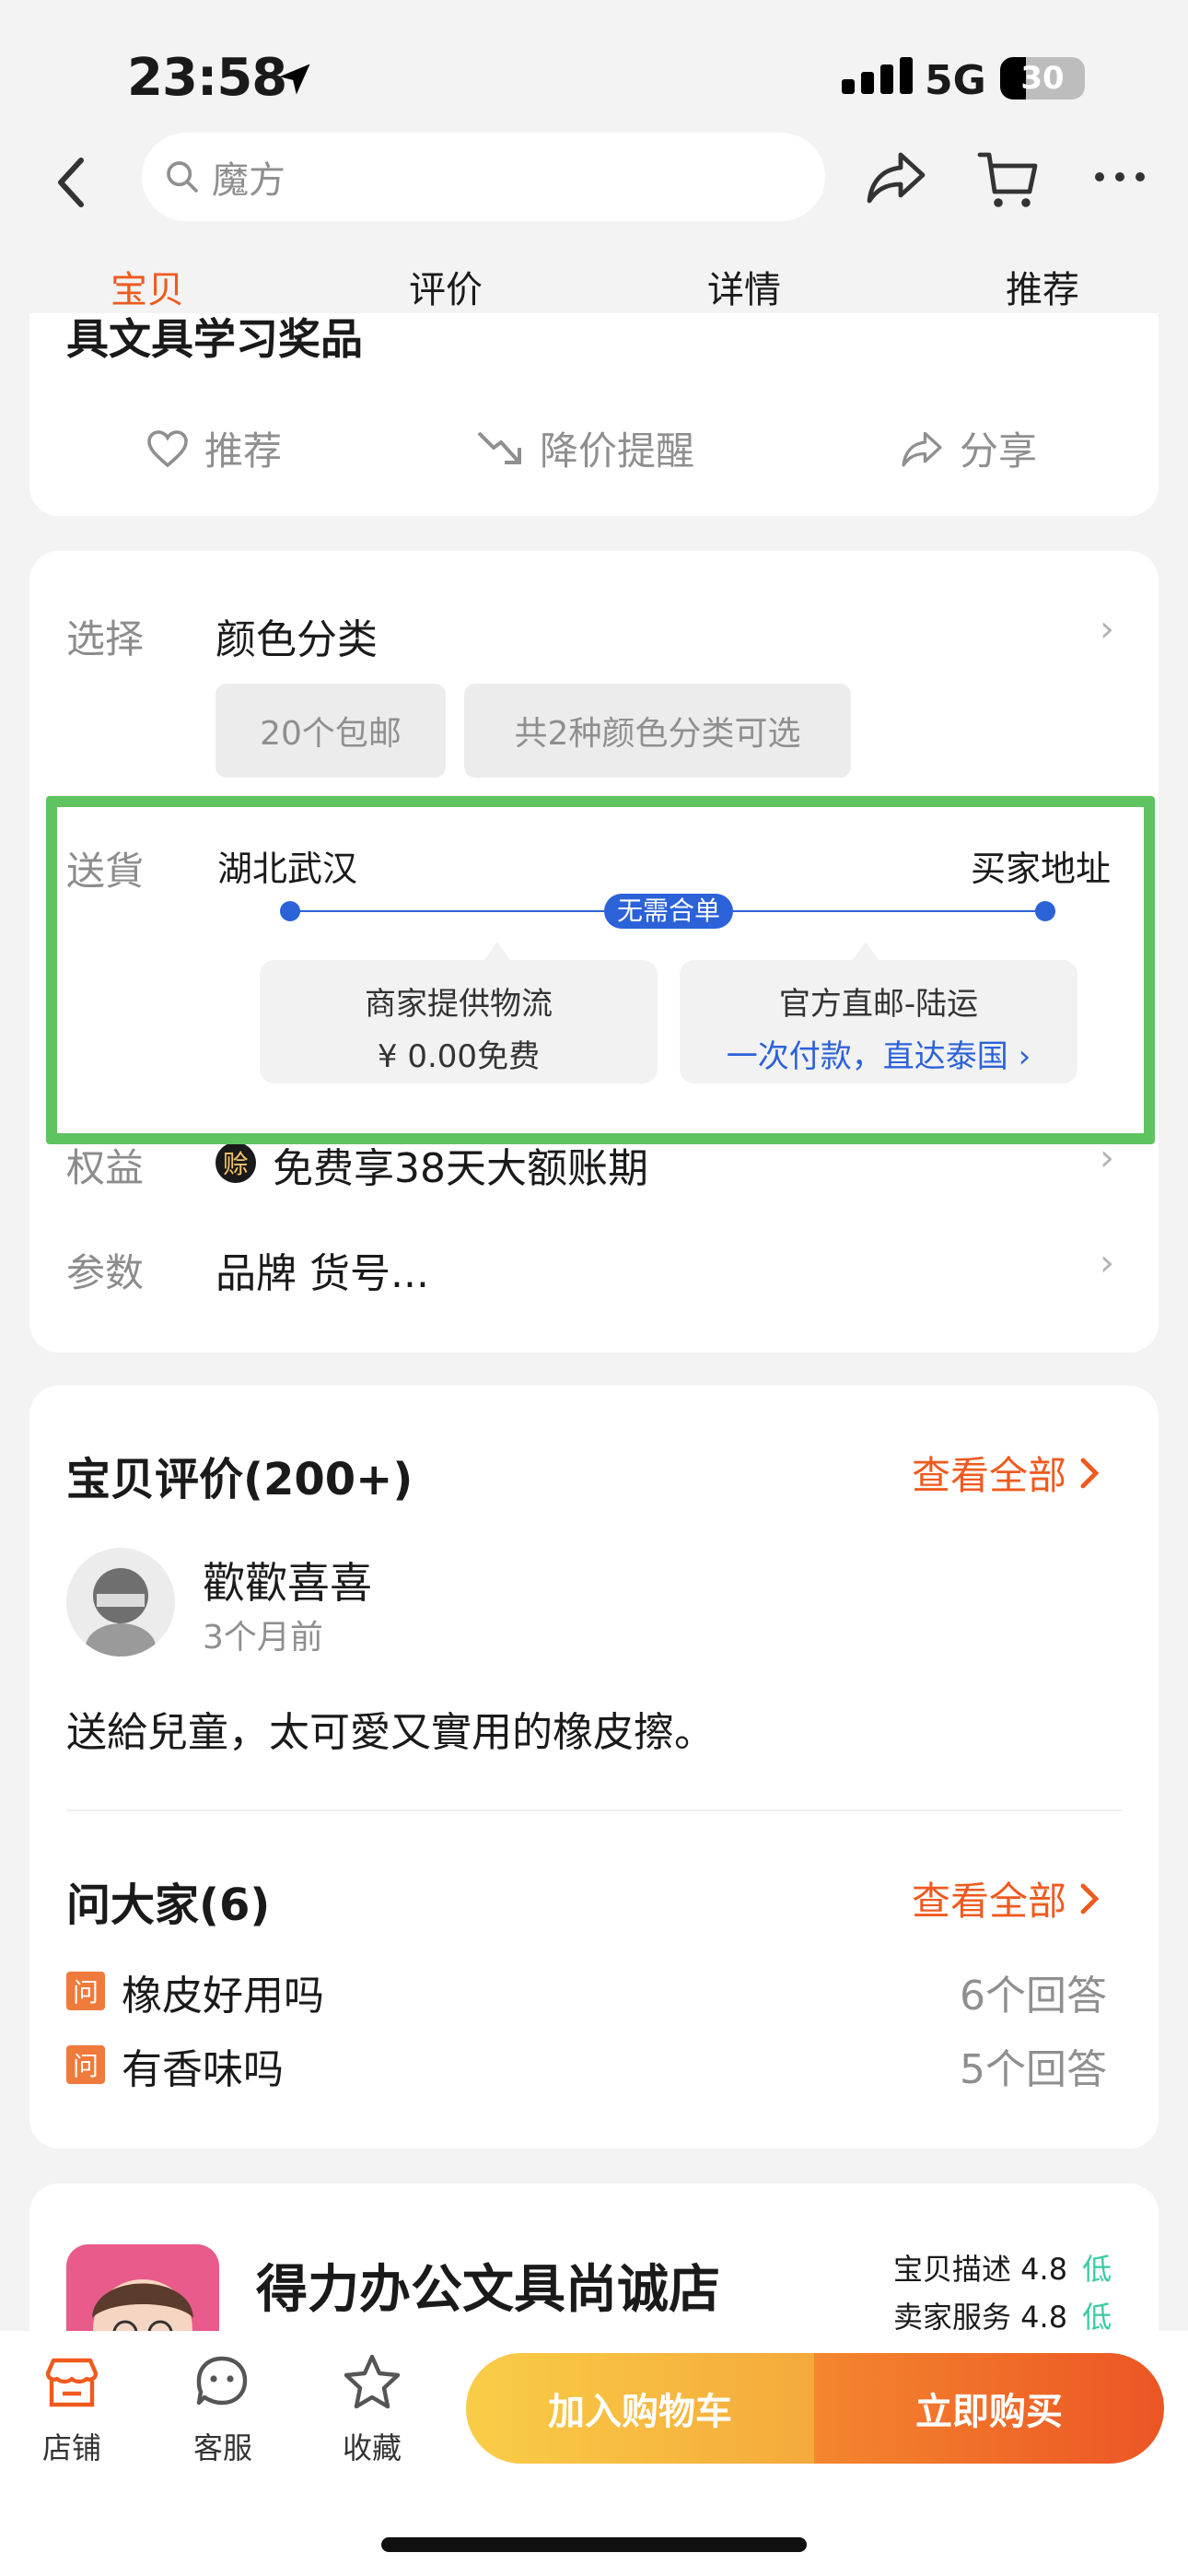  Describe the element at coordinates (488, 2285) in the screenshot. I see `shop-name: 得力办公文具尚诚店` at that location.